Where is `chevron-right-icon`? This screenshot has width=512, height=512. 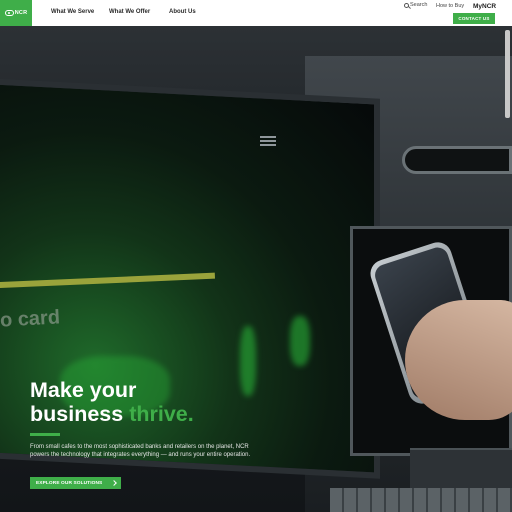 chevron-right-icon is located at coordinates (114, 482).